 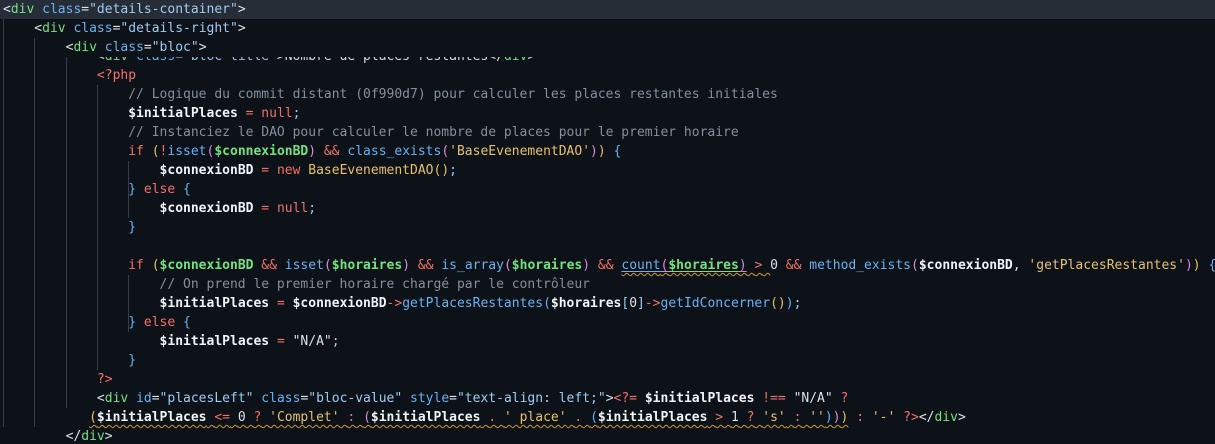 I want to click on code-line: <div class="details-right">, so click(x=124, y=28).